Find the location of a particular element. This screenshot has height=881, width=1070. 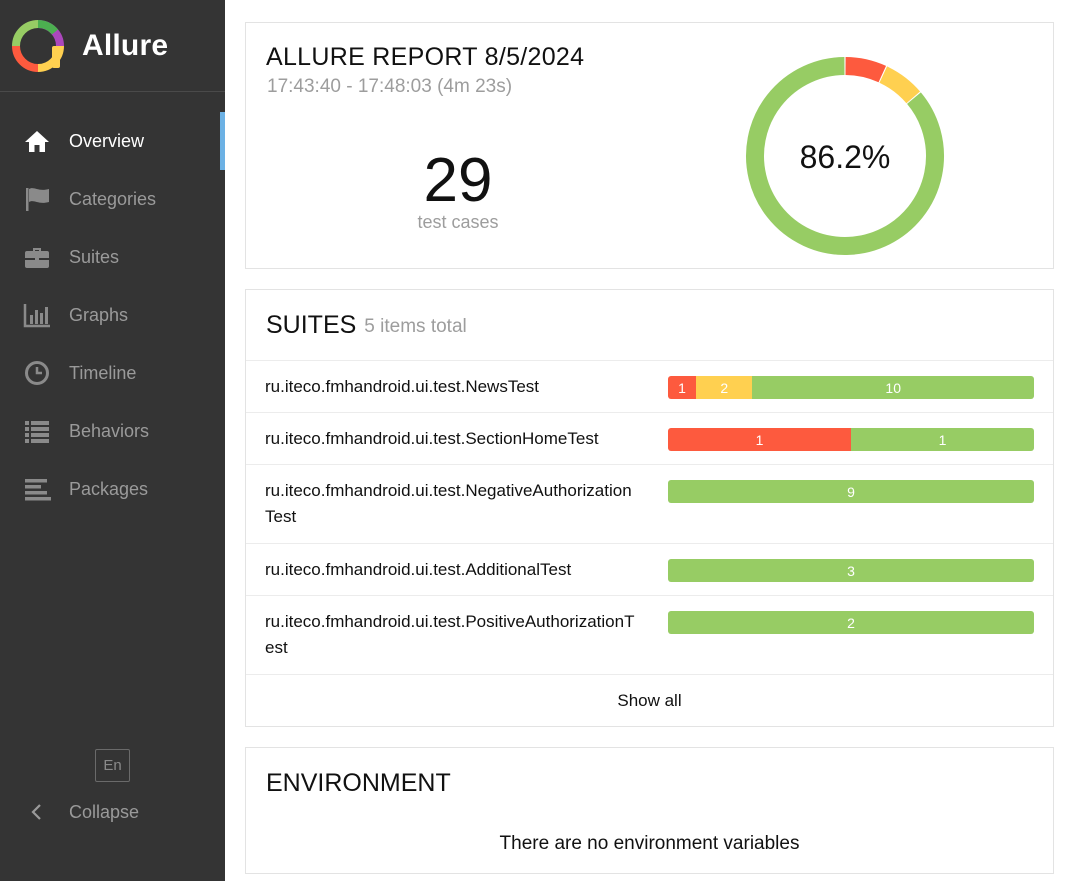

report-time: 17:43:40 - 17:48:03 (4m 23s) is located at coordinates (390, 86).